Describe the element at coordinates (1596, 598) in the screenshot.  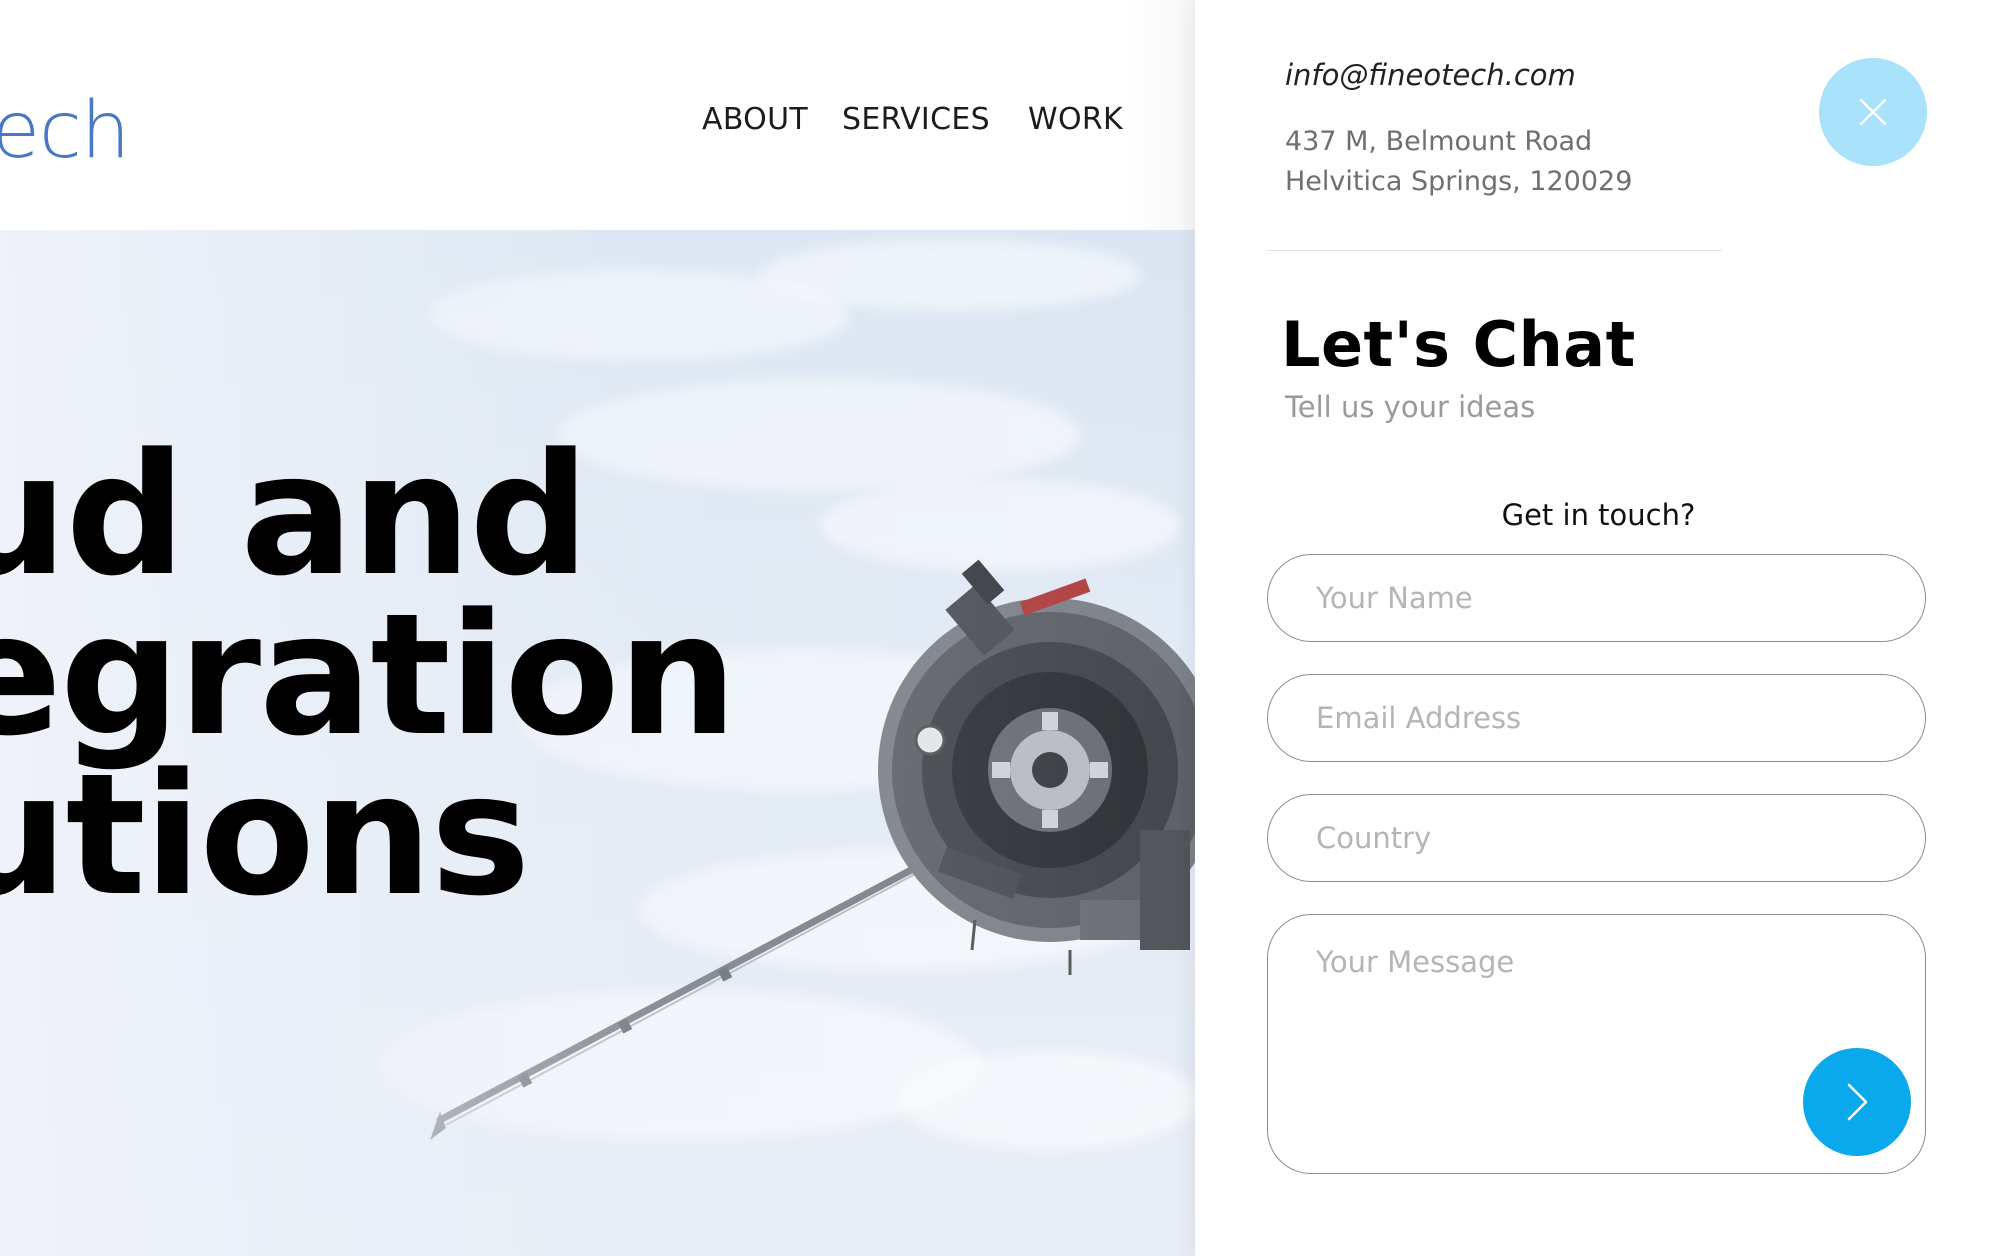
I see `name-input` at that location.